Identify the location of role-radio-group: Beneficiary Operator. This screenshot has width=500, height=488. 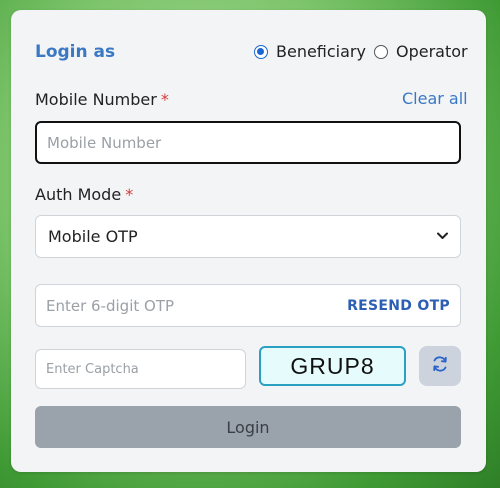
(365, 51).